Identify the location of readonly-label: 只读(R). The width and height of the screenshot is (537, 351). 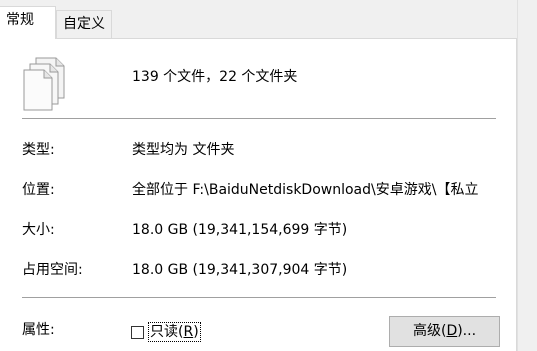
(174, 332).